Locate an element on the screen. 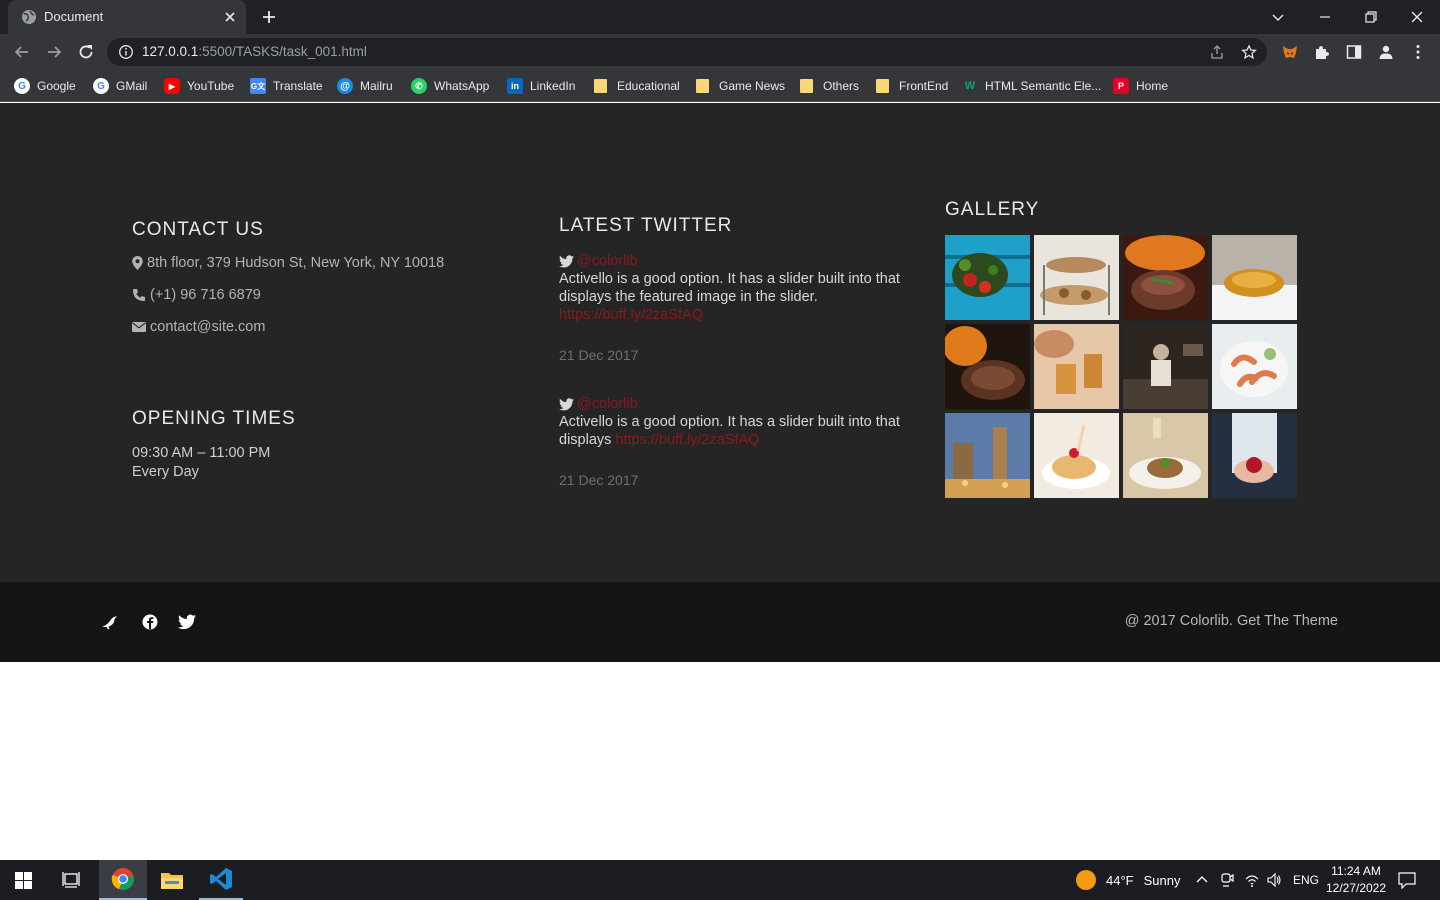  side-panel-icon is located at coordinates (1354, 52).